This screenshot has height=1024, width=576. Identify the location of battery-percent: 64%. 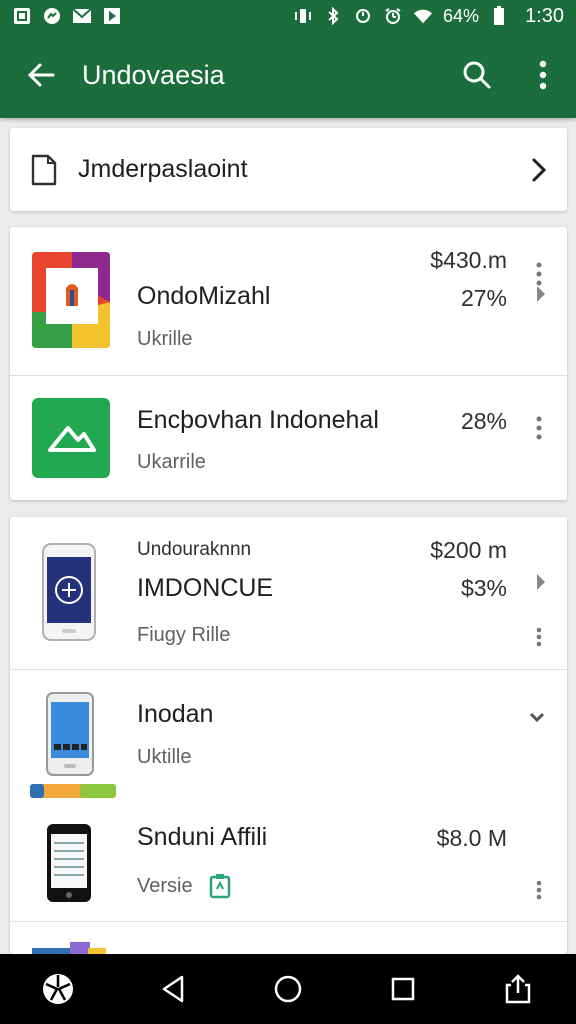
(461, 15).